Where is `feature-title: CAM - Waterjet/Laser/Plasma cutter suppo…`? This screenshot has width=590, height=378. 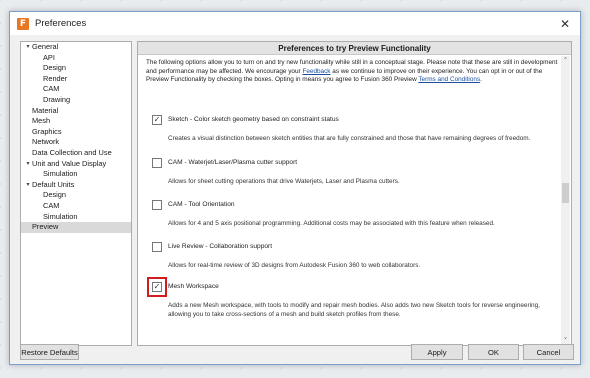
feature-title: CAM - Waterjet/Laser/Plasma cutter suppo… is located at coordinates (233, 162).